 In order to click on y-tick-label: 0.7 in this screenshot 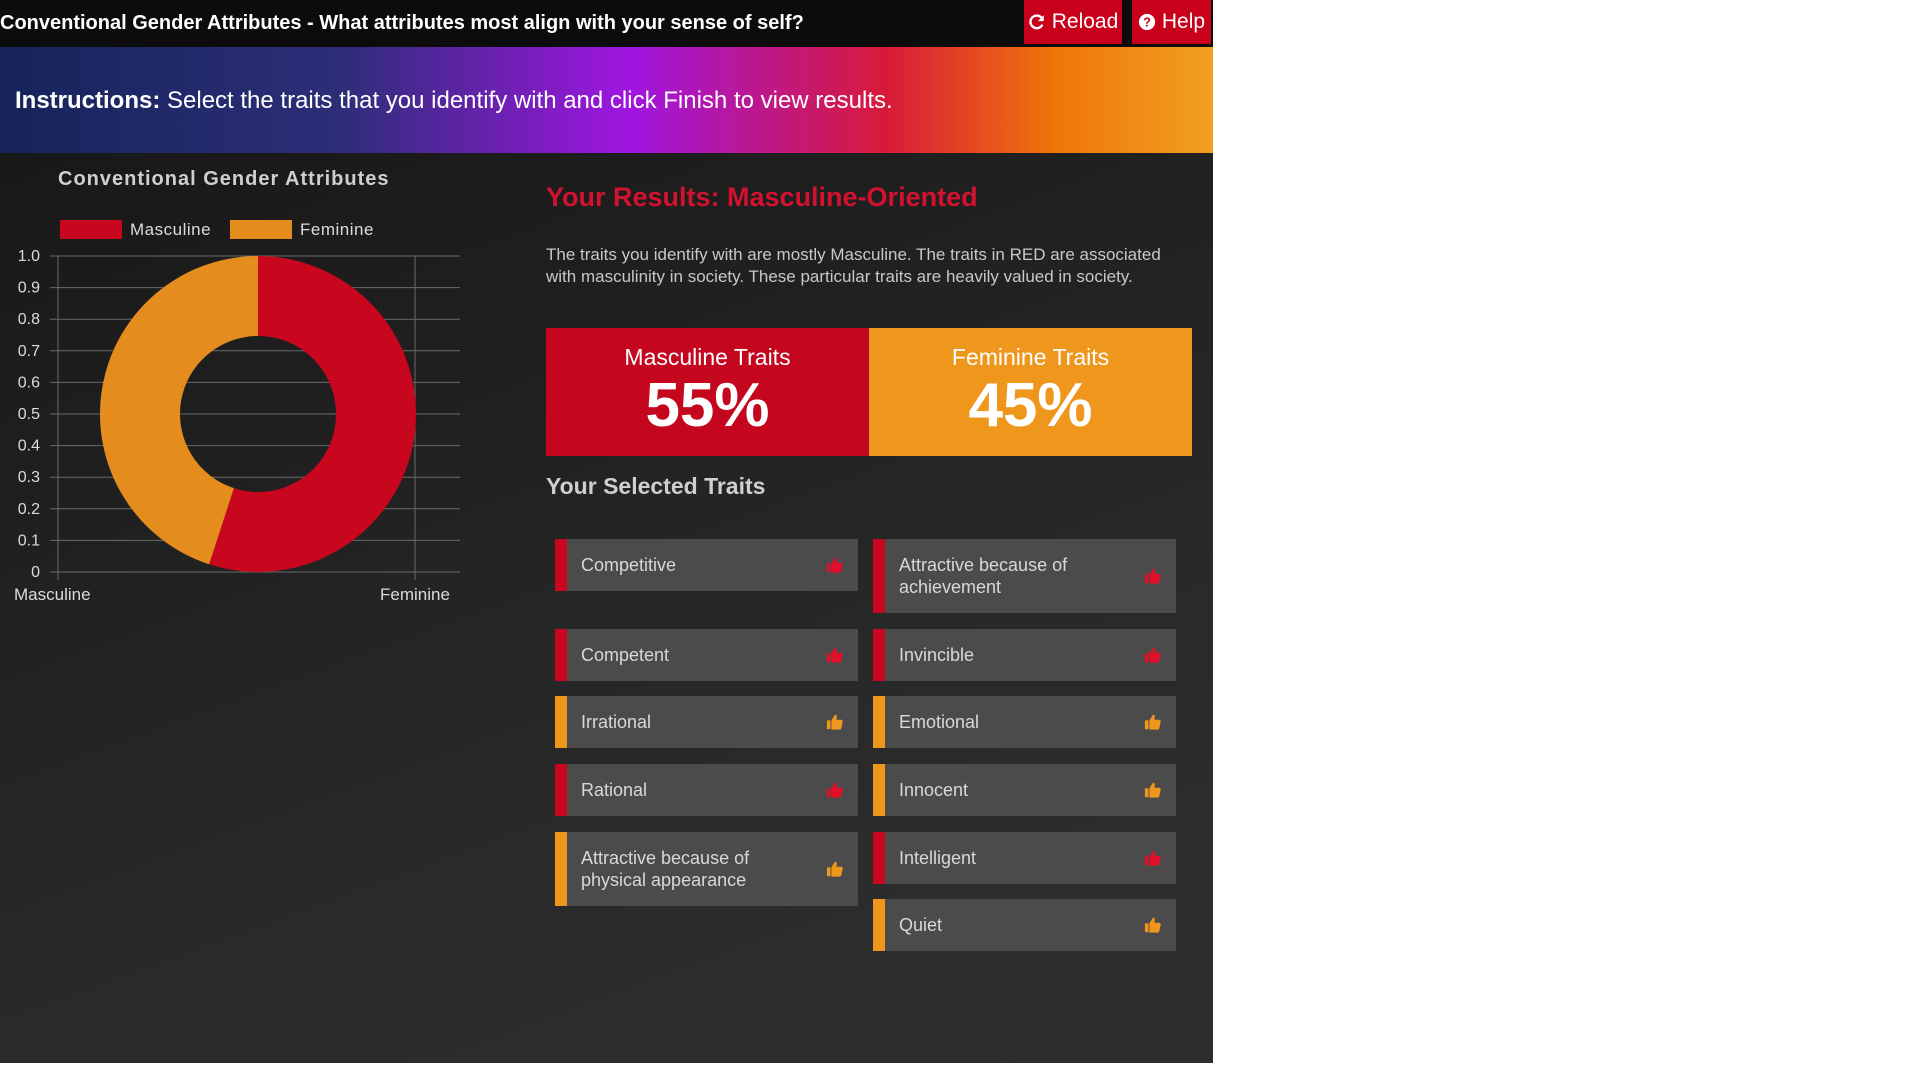, I will do `click(29, 351)`.